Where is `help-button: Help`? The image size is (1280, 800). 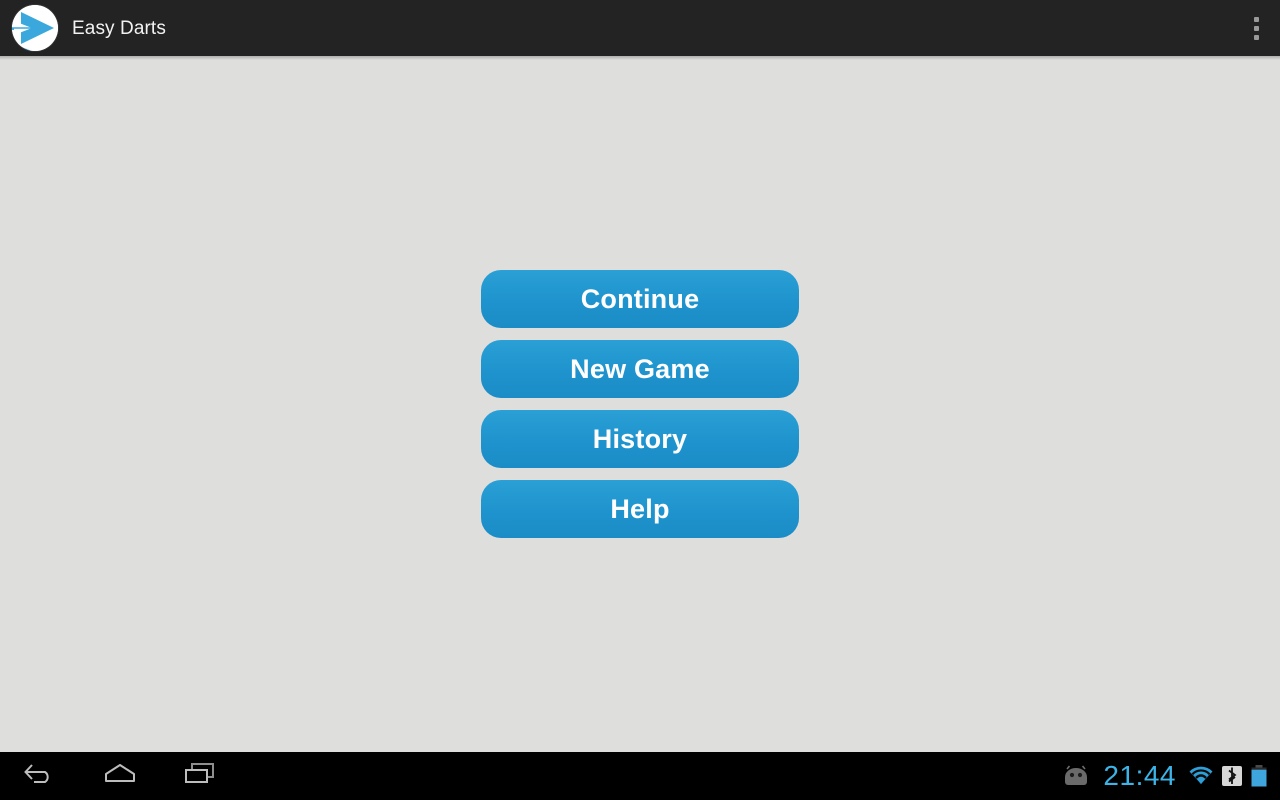
help-button: Help is located at coordinates (640, 509).